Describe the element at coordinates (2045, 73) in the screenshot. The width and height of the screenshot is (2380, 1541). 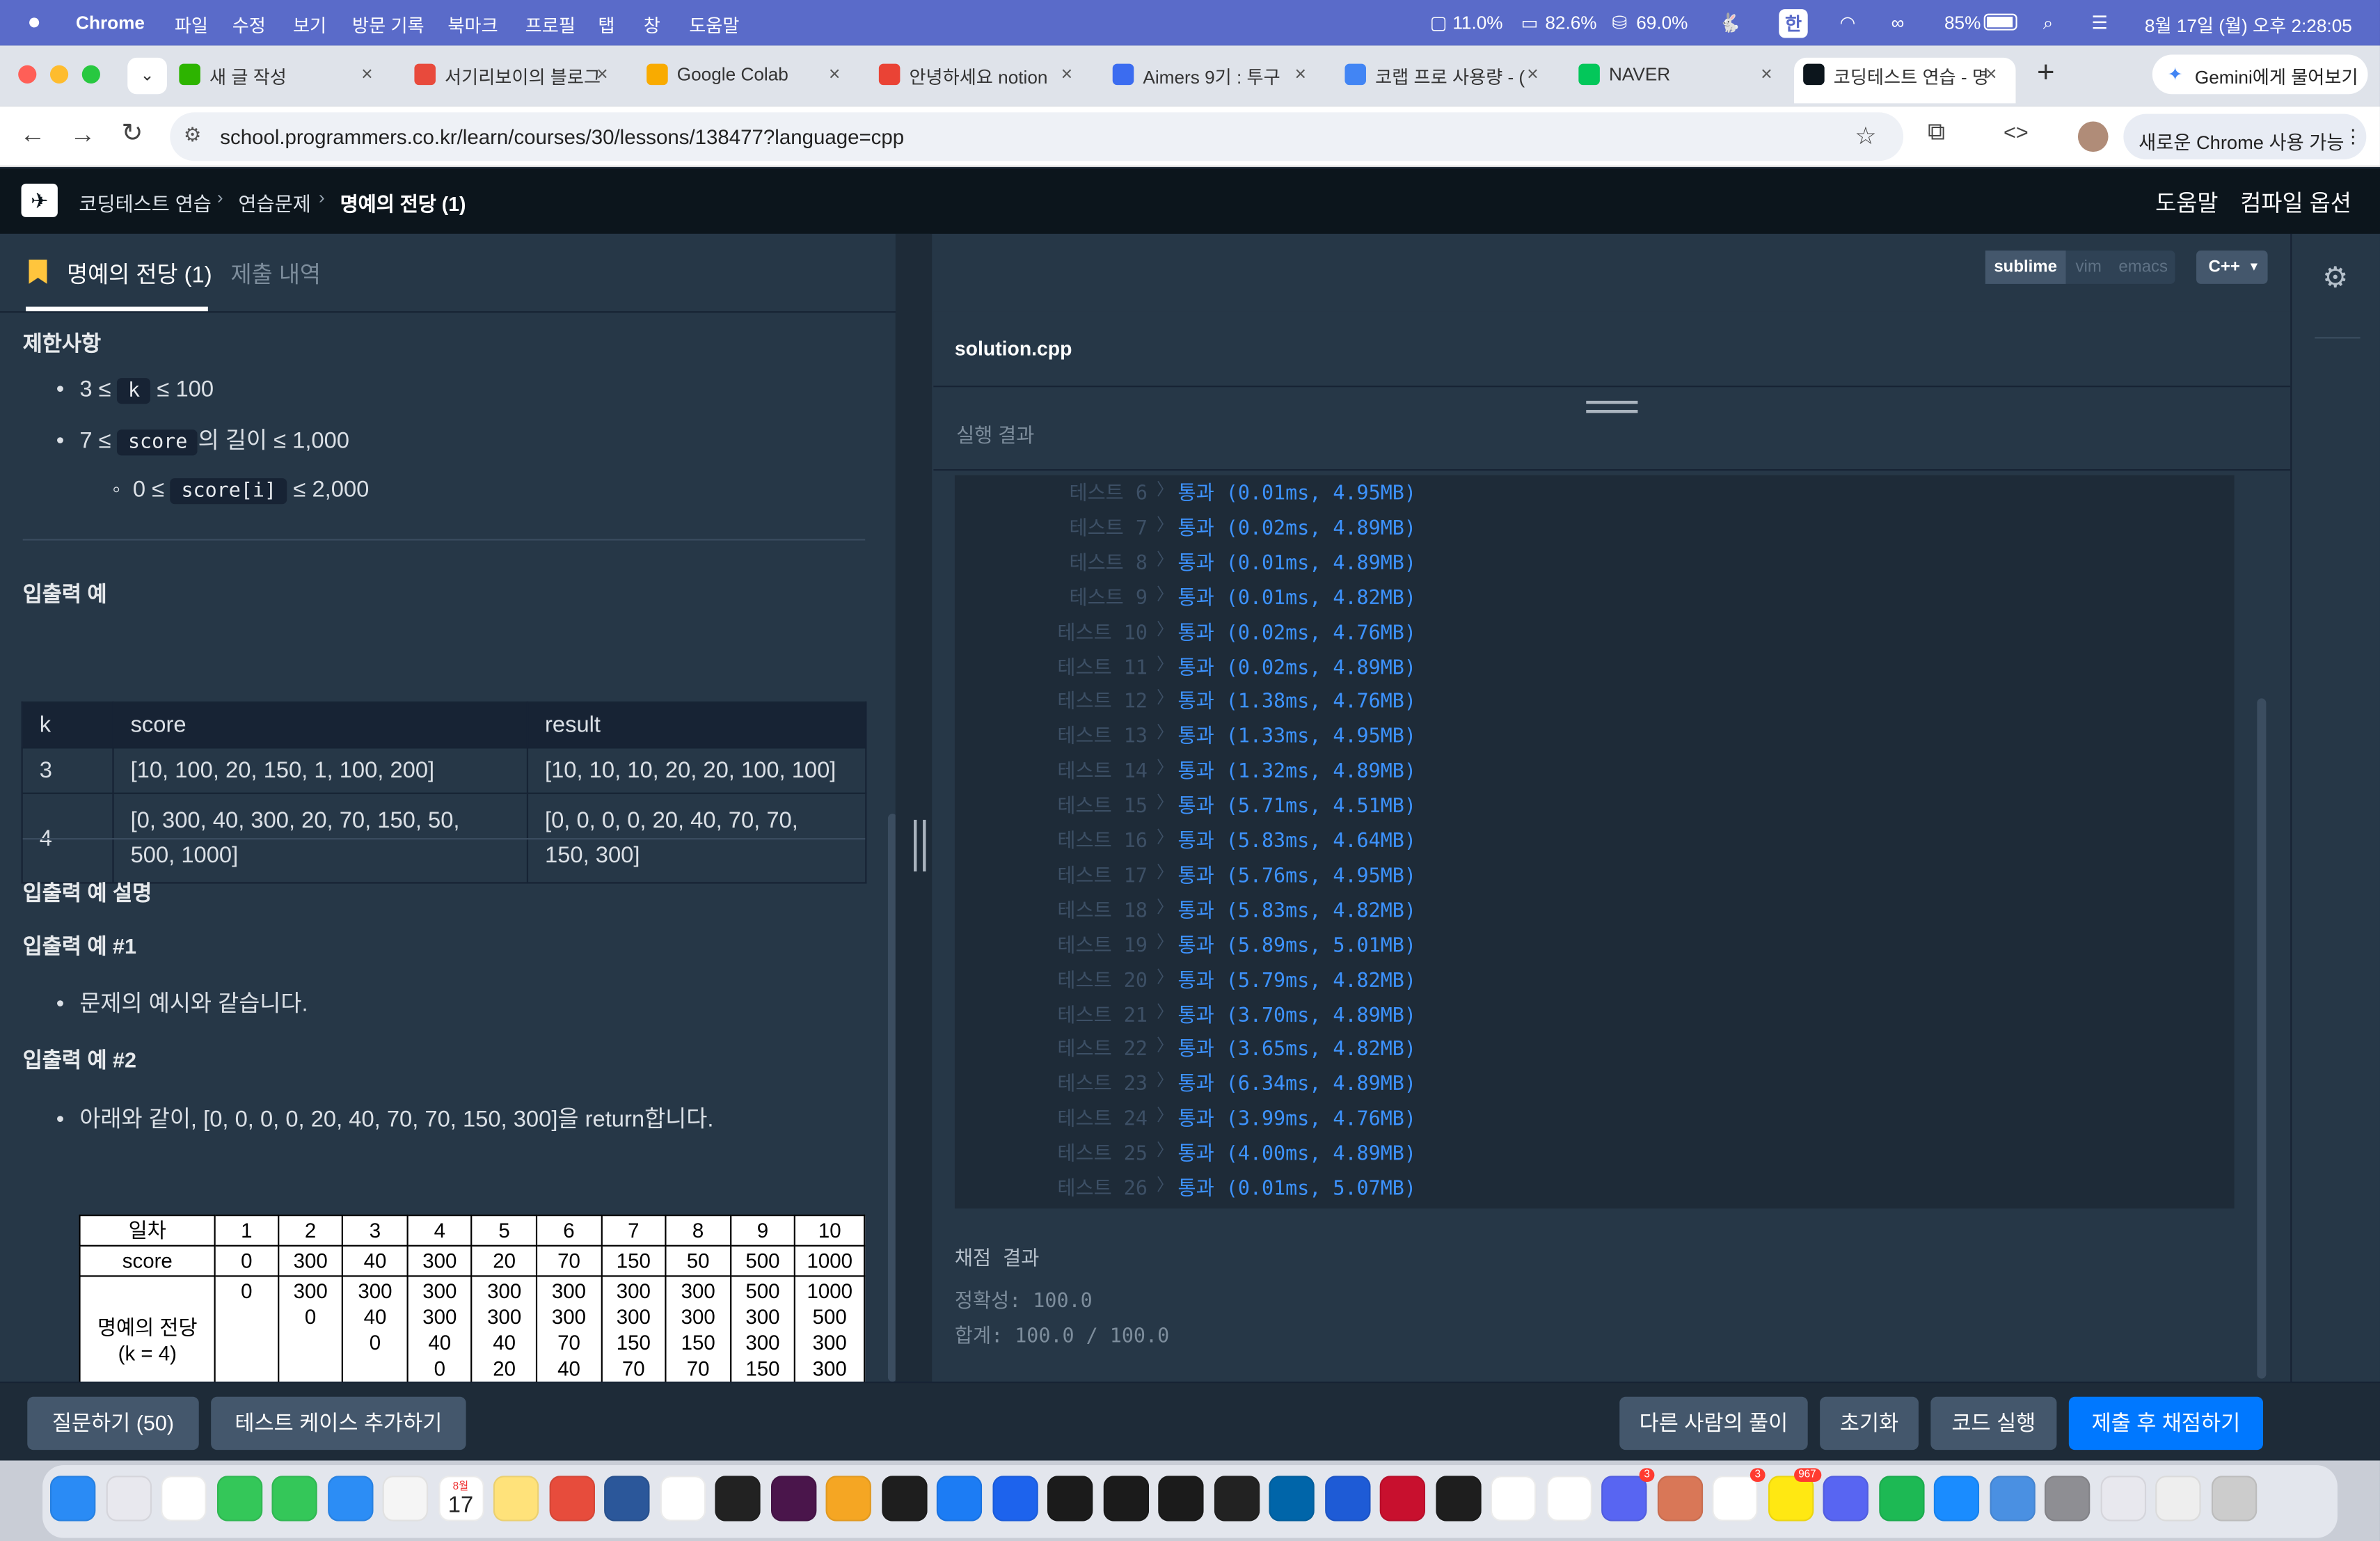
I see `new-tab-plus-icon: +` at that location.